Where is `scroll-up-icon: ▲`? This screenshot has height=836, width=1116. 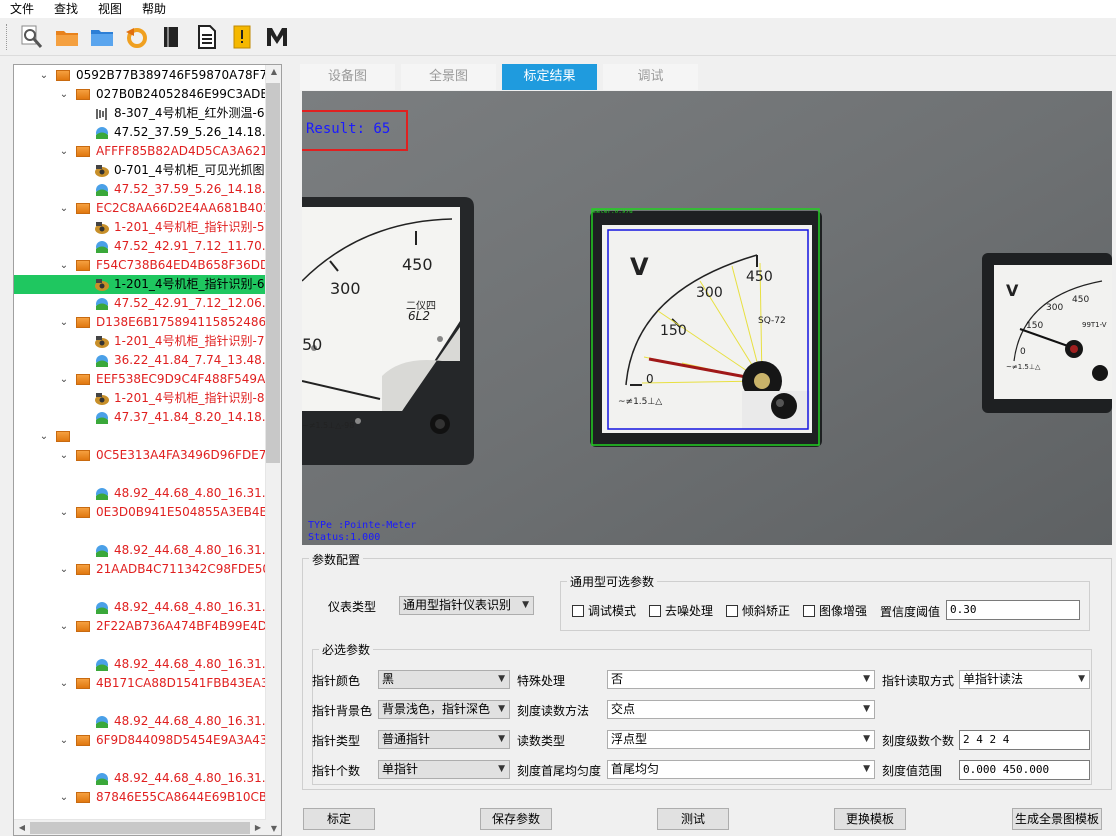 scroll-up-icon: ▲ is located at coordinates (273, 71).